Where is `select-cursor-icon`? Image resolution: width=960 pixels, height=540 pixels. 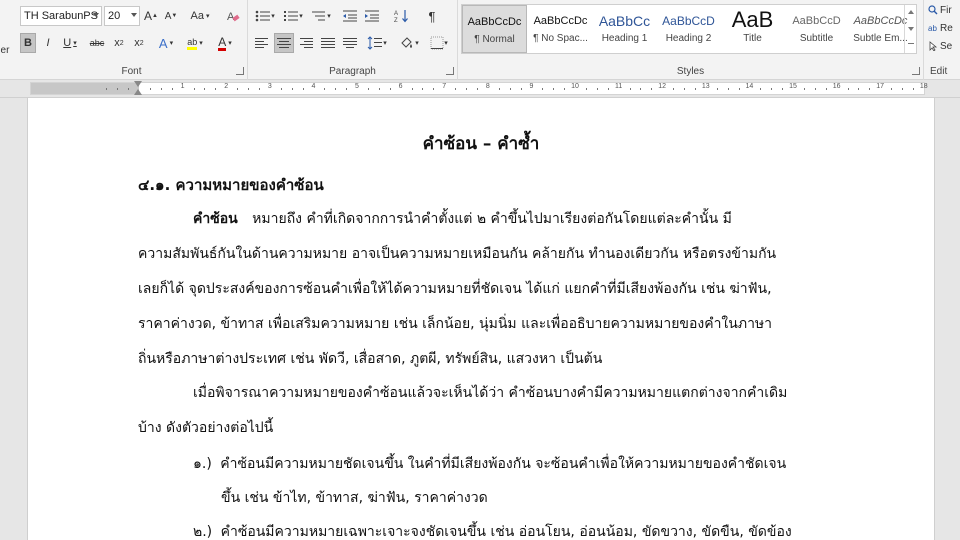 select-cursor-icon is located at coordinates (933, 46).